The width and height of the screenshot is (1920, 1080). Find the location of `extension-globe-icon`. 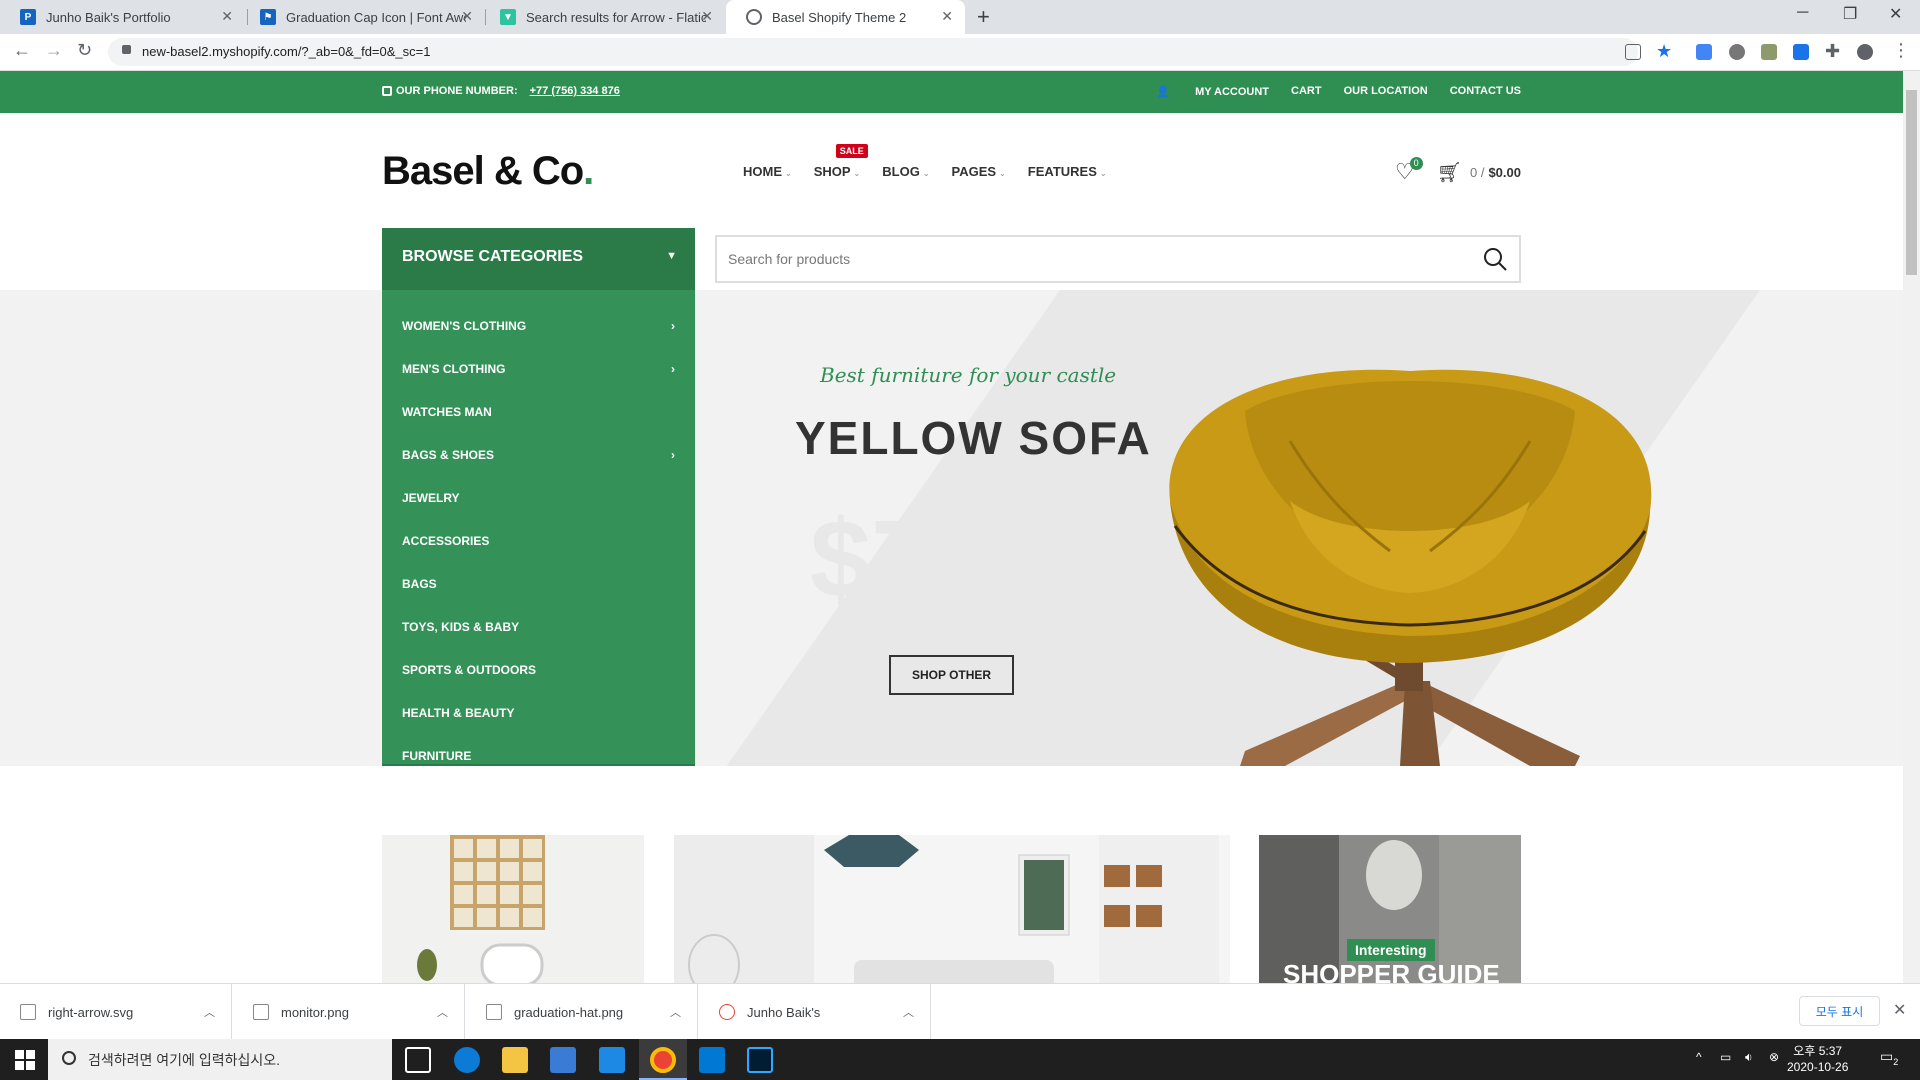

extension-globe-icon is located at coordinates (1737, 52).